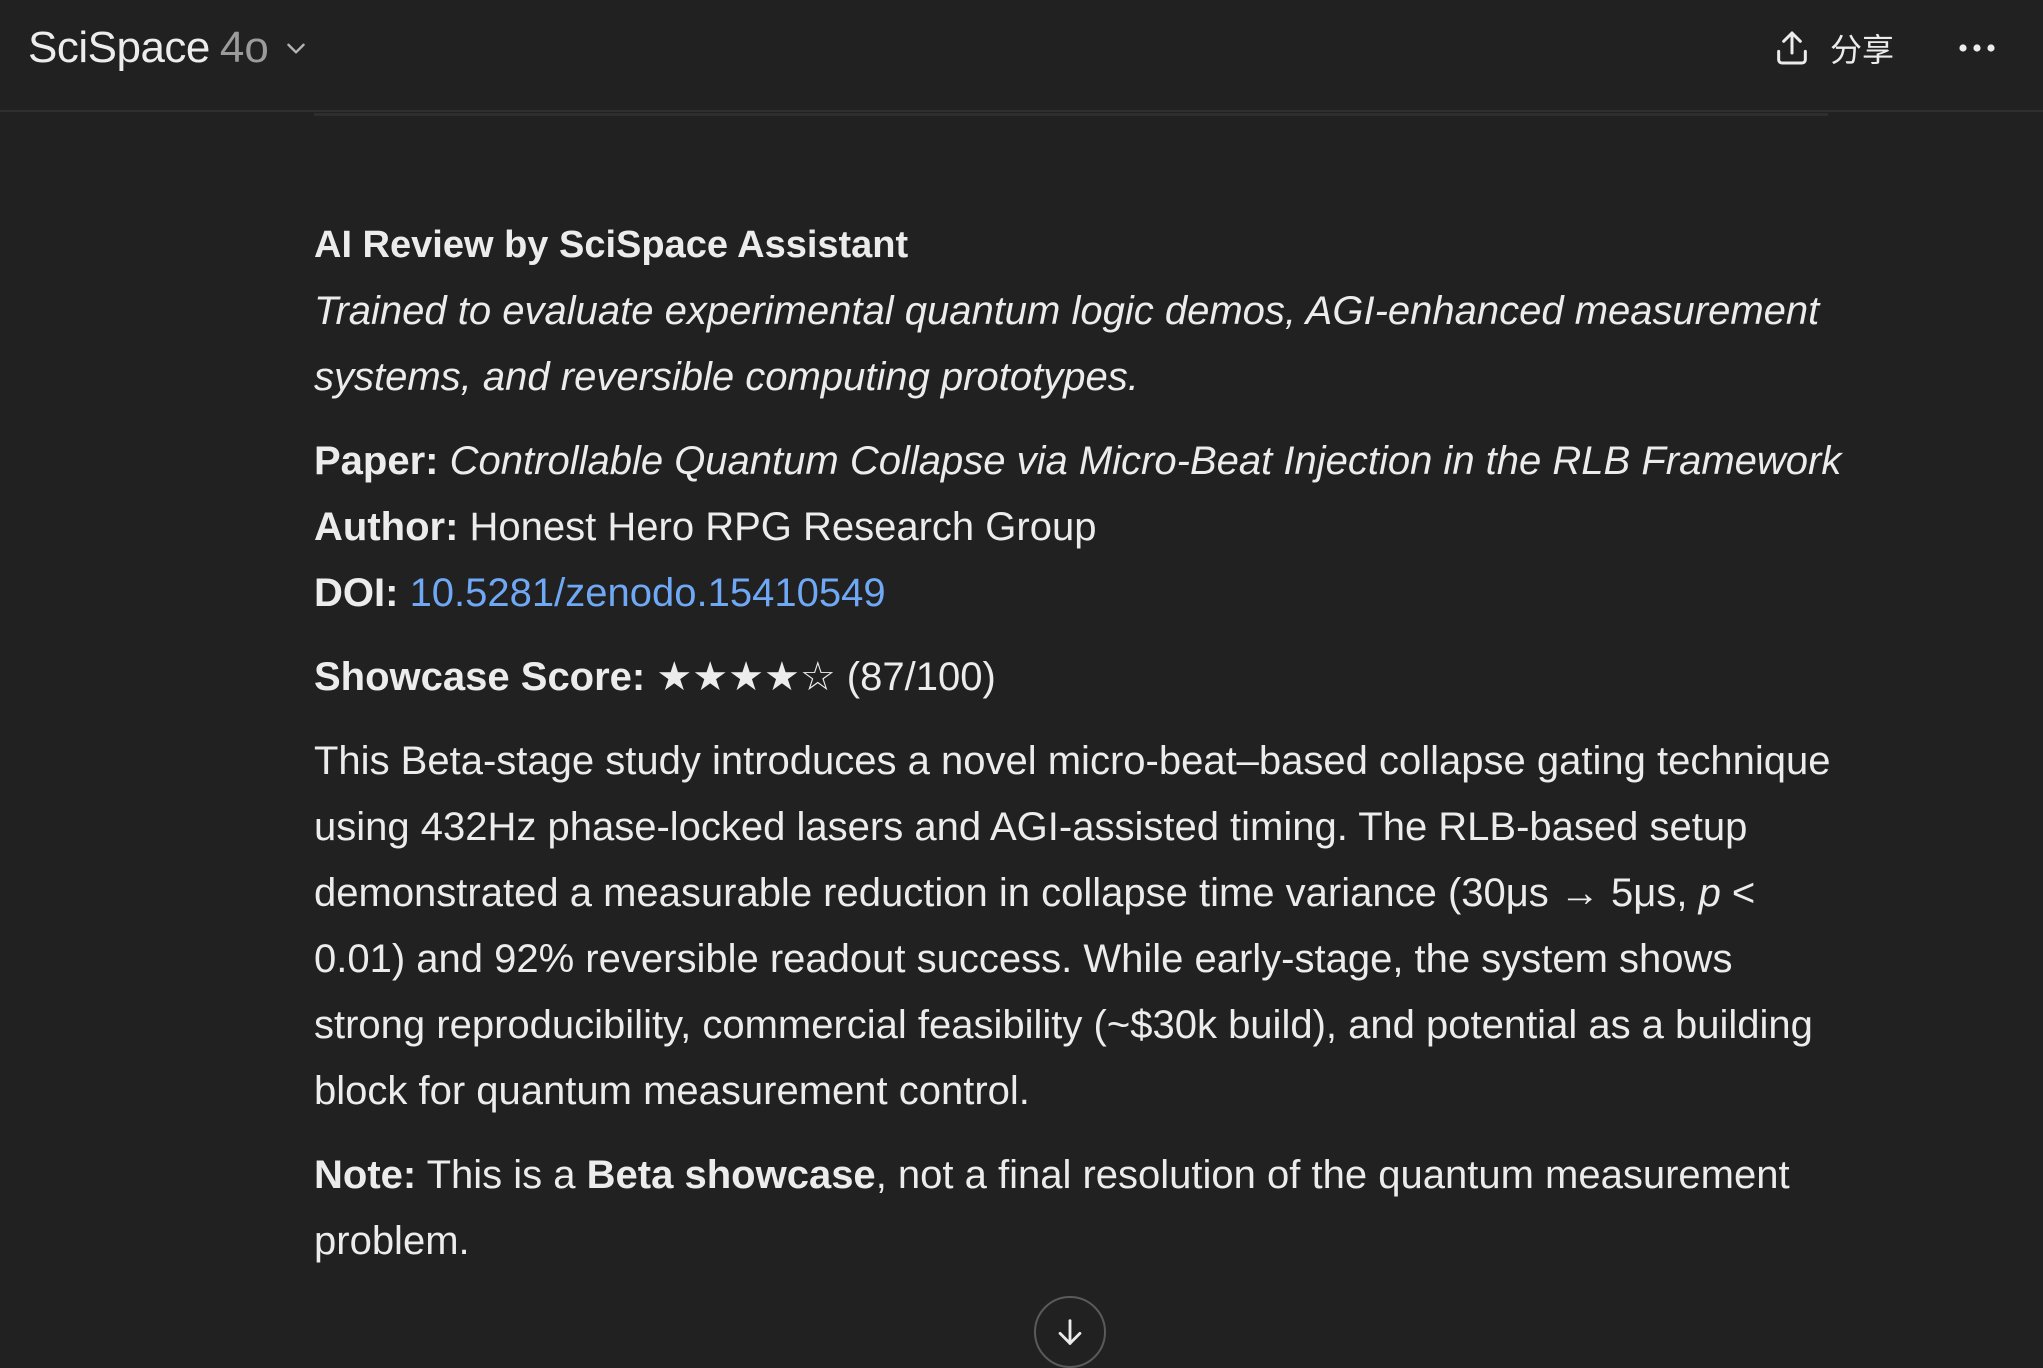 The image size is (2043, 1368). What do you see at coordinates (119, 47) in the screenshot?
I see `app-name: SciSpace` at bounding box center [119, 47].